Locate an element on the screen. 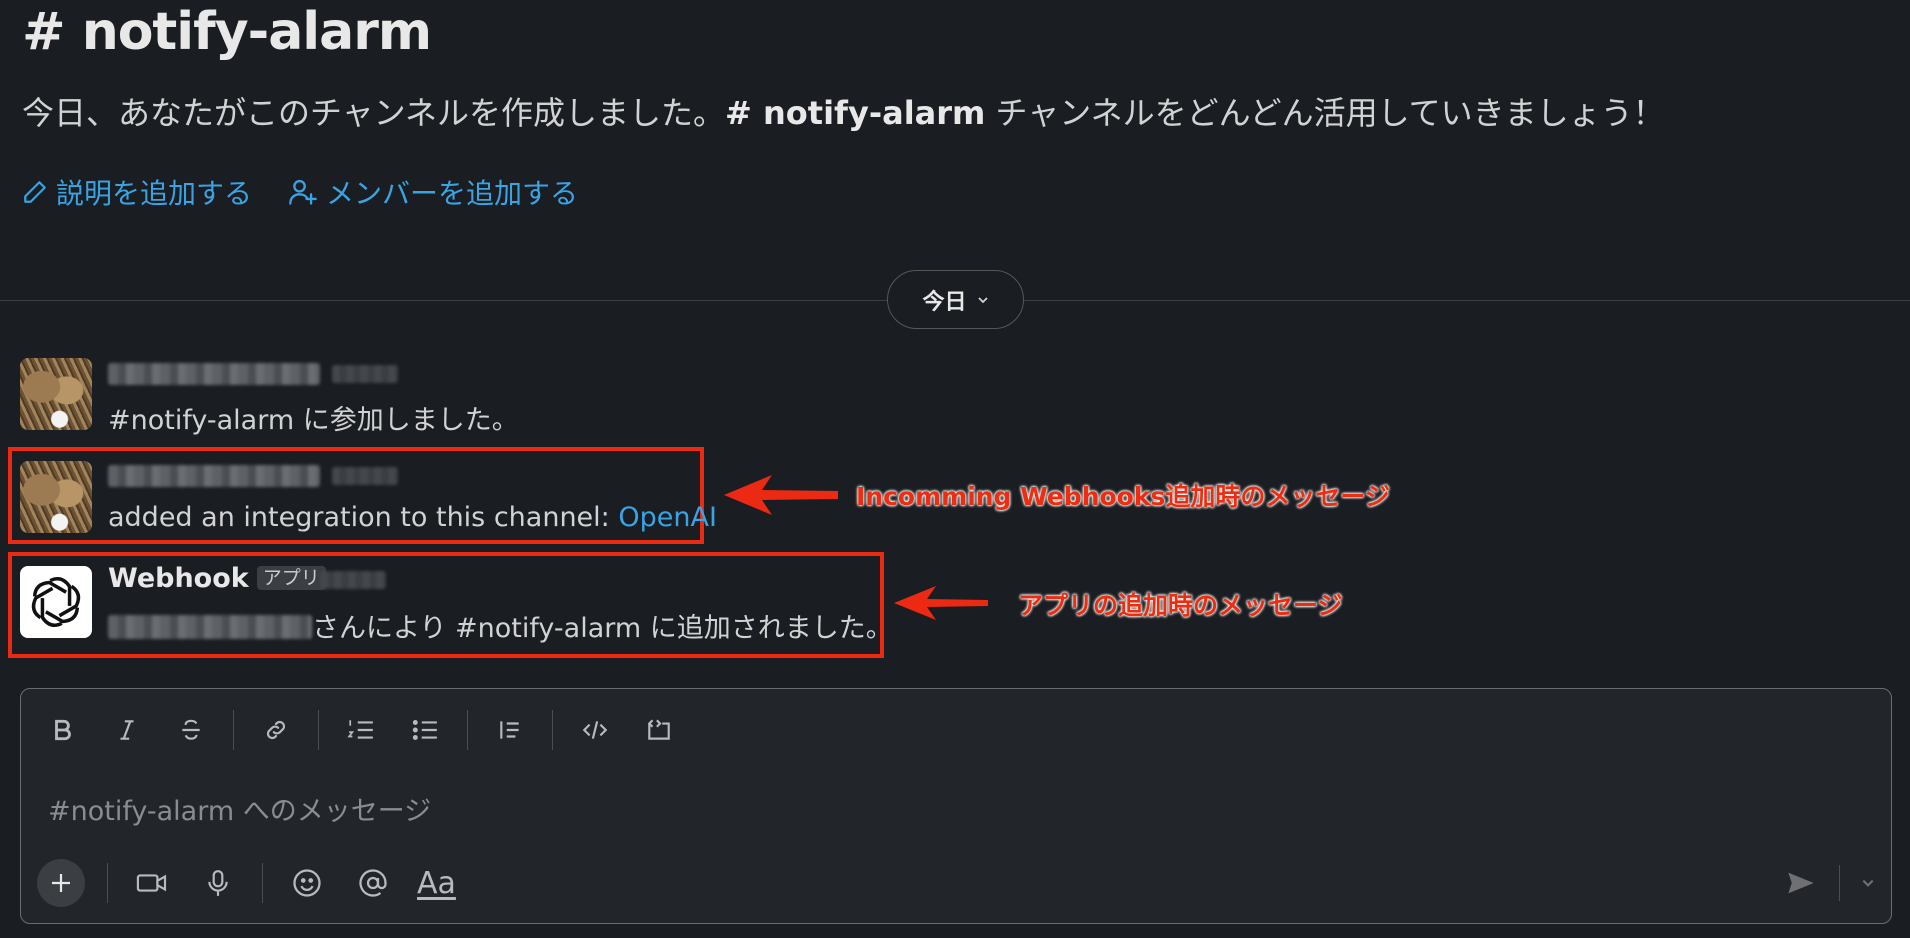 The image size is (1910, 938). formatting-toolbar is located at coordinates (361, 730).